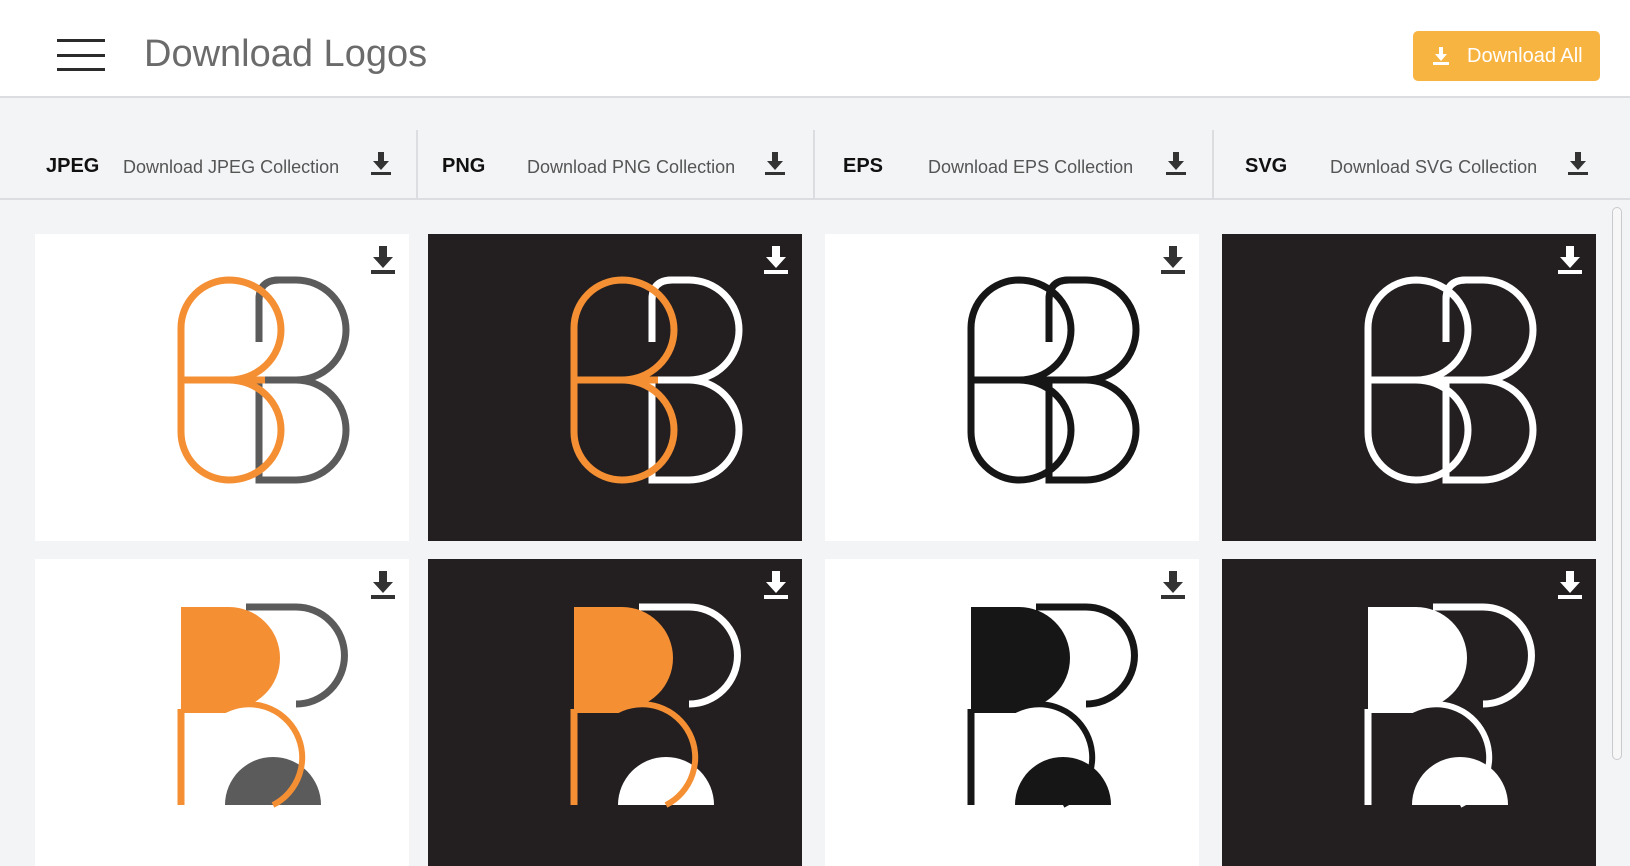 The height and width of the screenshot is (866, 1630). What do you see at coordinates (1578, 164) in the screenshot?
I see `svg-download-icon` at bounding box center [1578, 164].